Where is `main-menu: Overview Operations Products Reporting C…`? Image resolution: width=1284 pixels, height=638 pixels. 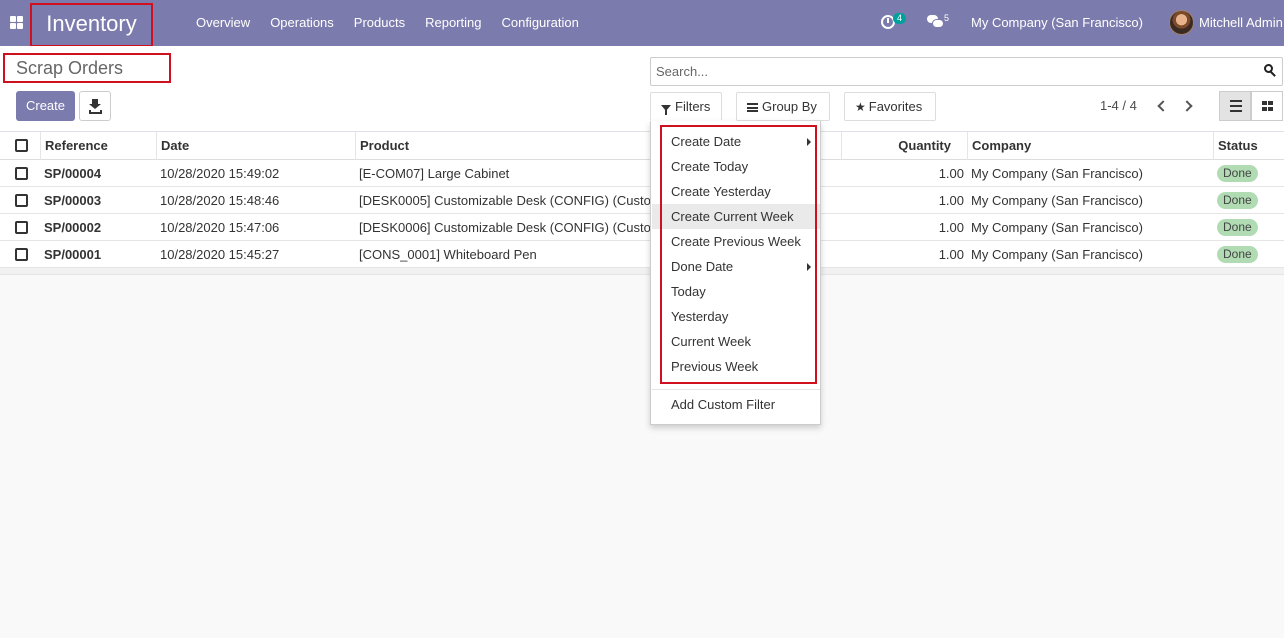 main-menu: Overview Operations Products Reporting C… is located at coordinates (387, 23).